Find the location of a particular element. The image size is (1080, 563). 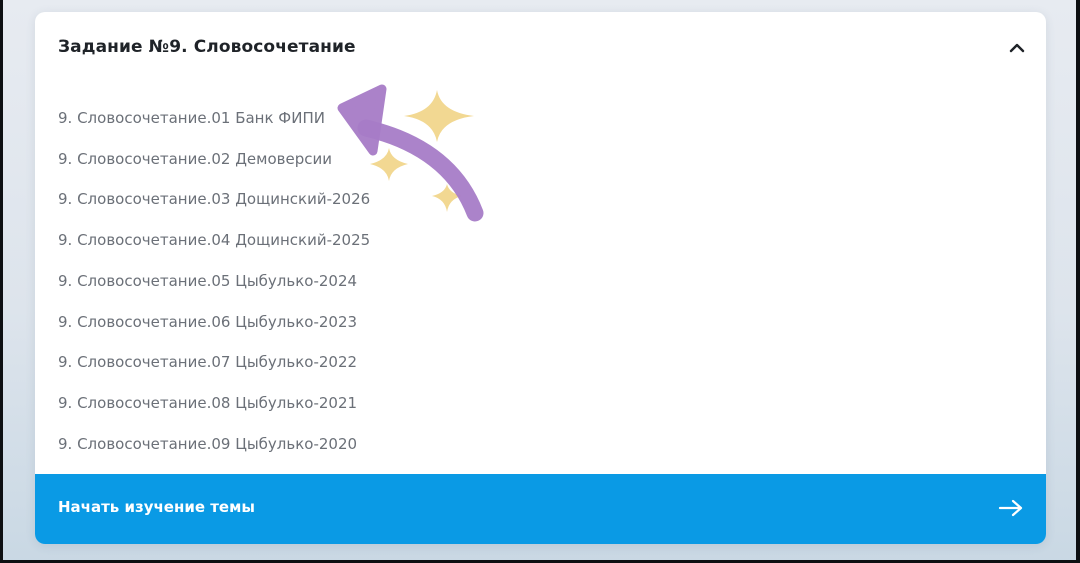

topic-item: 9. Словосочетание.05 Цыбулько-2024 is located at coordinates (207, 281).